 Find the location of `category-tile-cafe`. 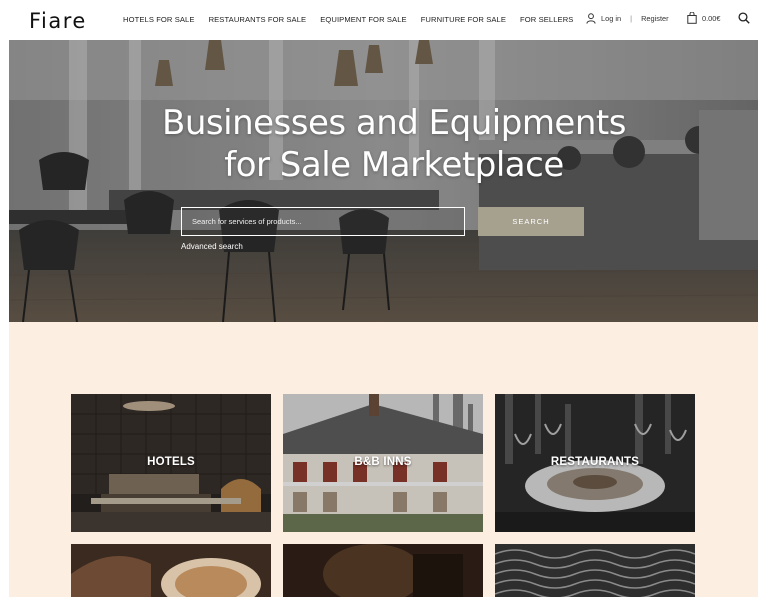

category-tile-cafe is located at coordinates (171, 570).